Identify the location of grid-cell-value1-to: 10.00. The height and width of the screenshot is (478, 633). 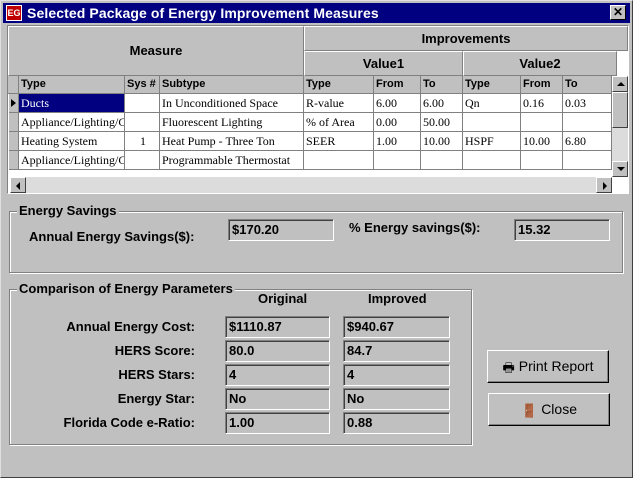
(442, 141).